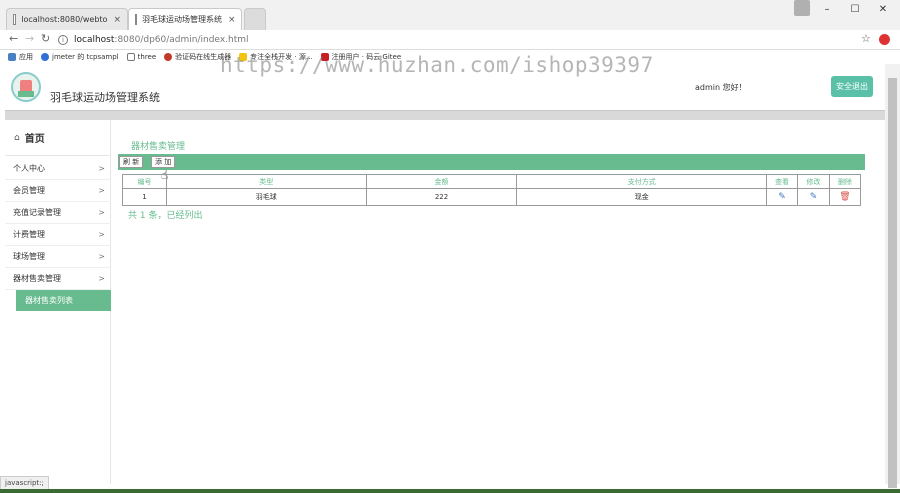 The image size is (900, 493). What do you see at coordinates (13, 38) in the screenshot?
I see `back-icon: ←` at bounding box center [13, 38].